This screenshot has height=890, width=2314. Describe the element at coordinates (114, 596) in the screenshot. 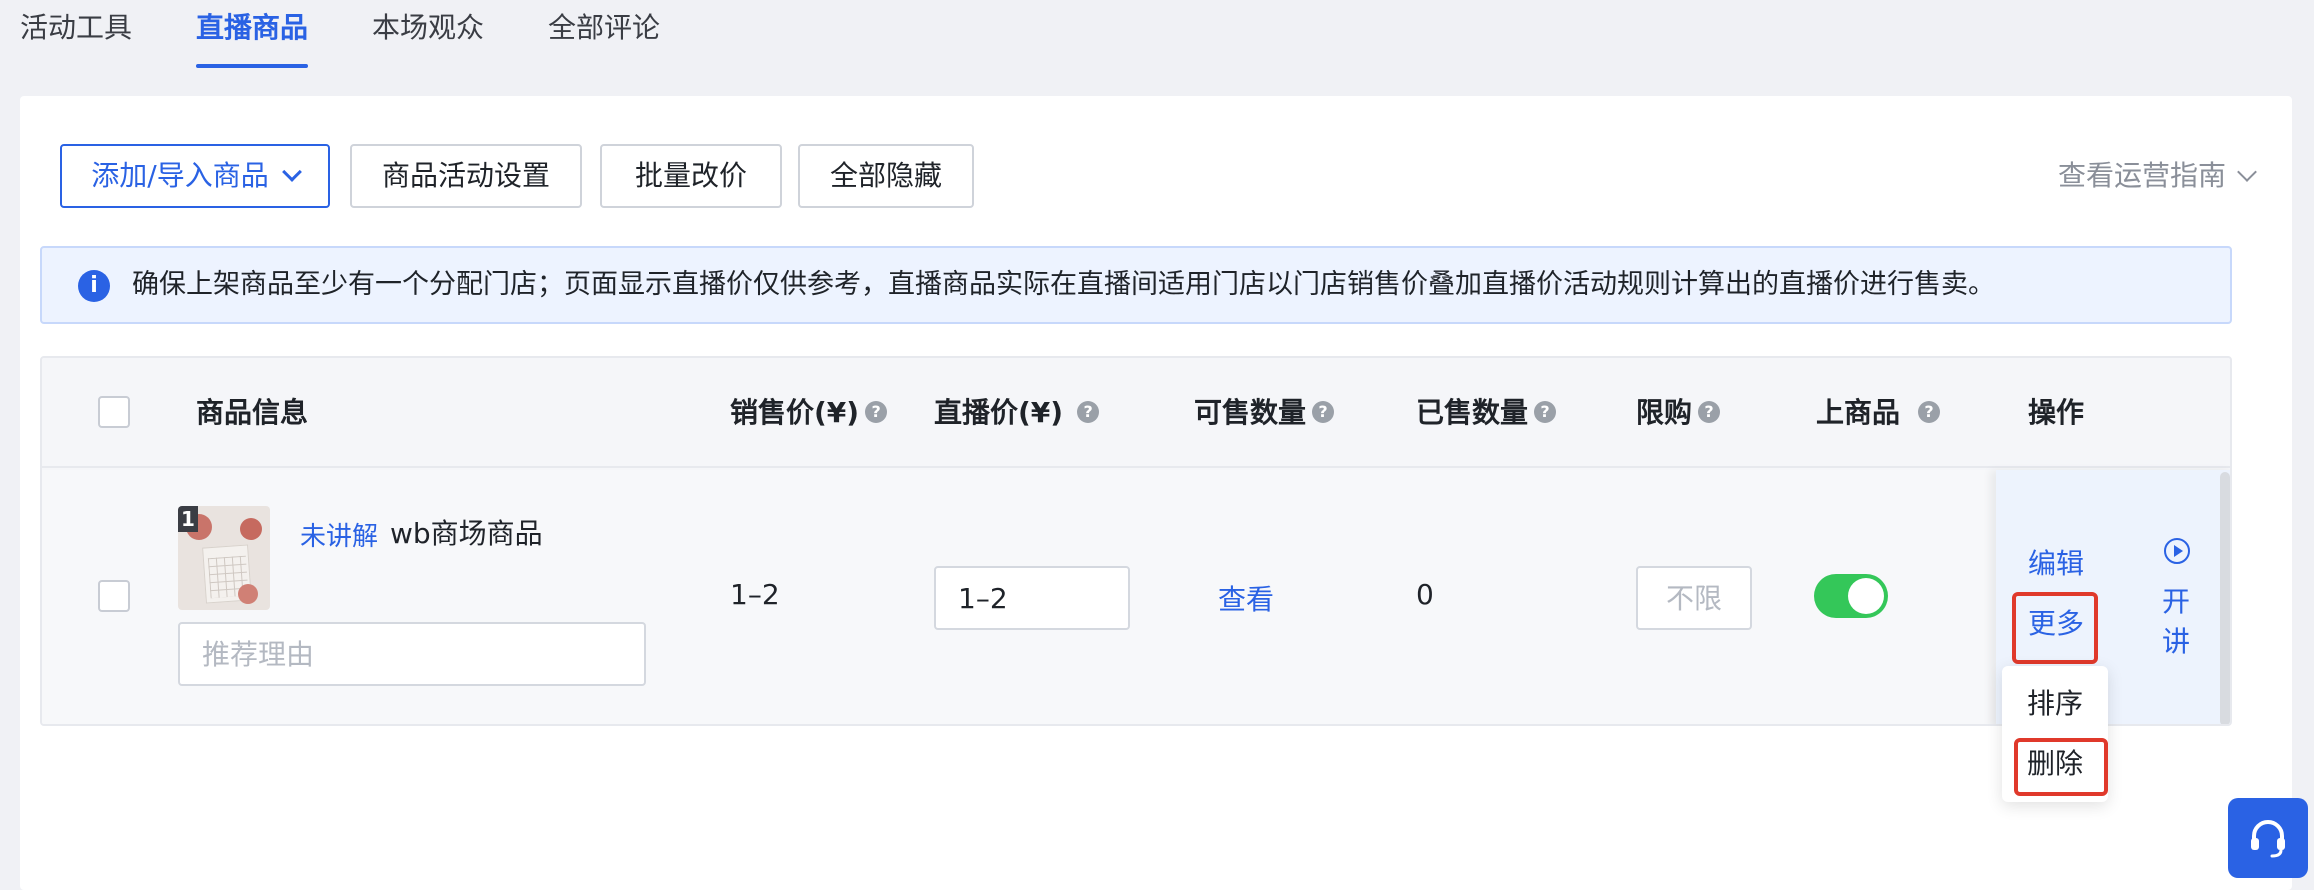

I see `row-checkbox` at that location.